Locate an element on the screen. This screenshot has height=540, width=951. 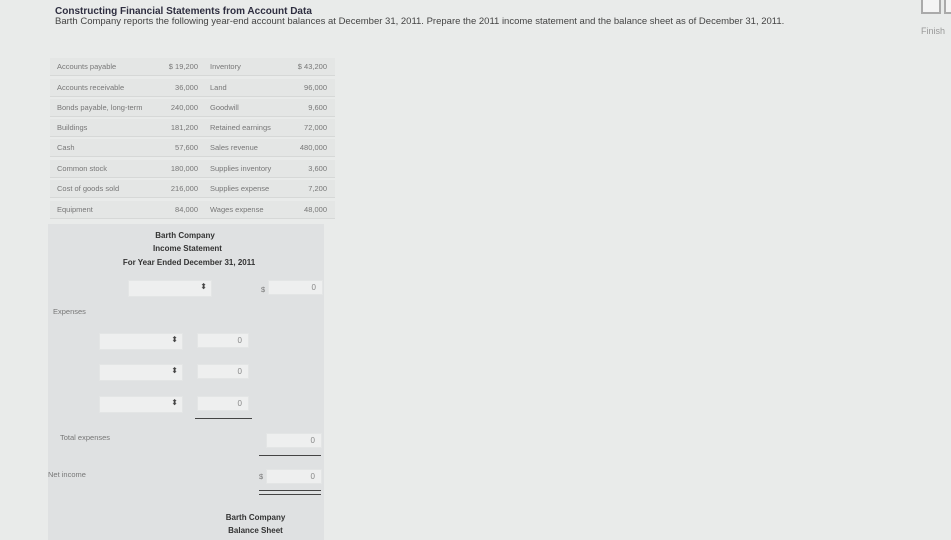
income-statement-title: Income Statement is located at coordinates (187, 248).